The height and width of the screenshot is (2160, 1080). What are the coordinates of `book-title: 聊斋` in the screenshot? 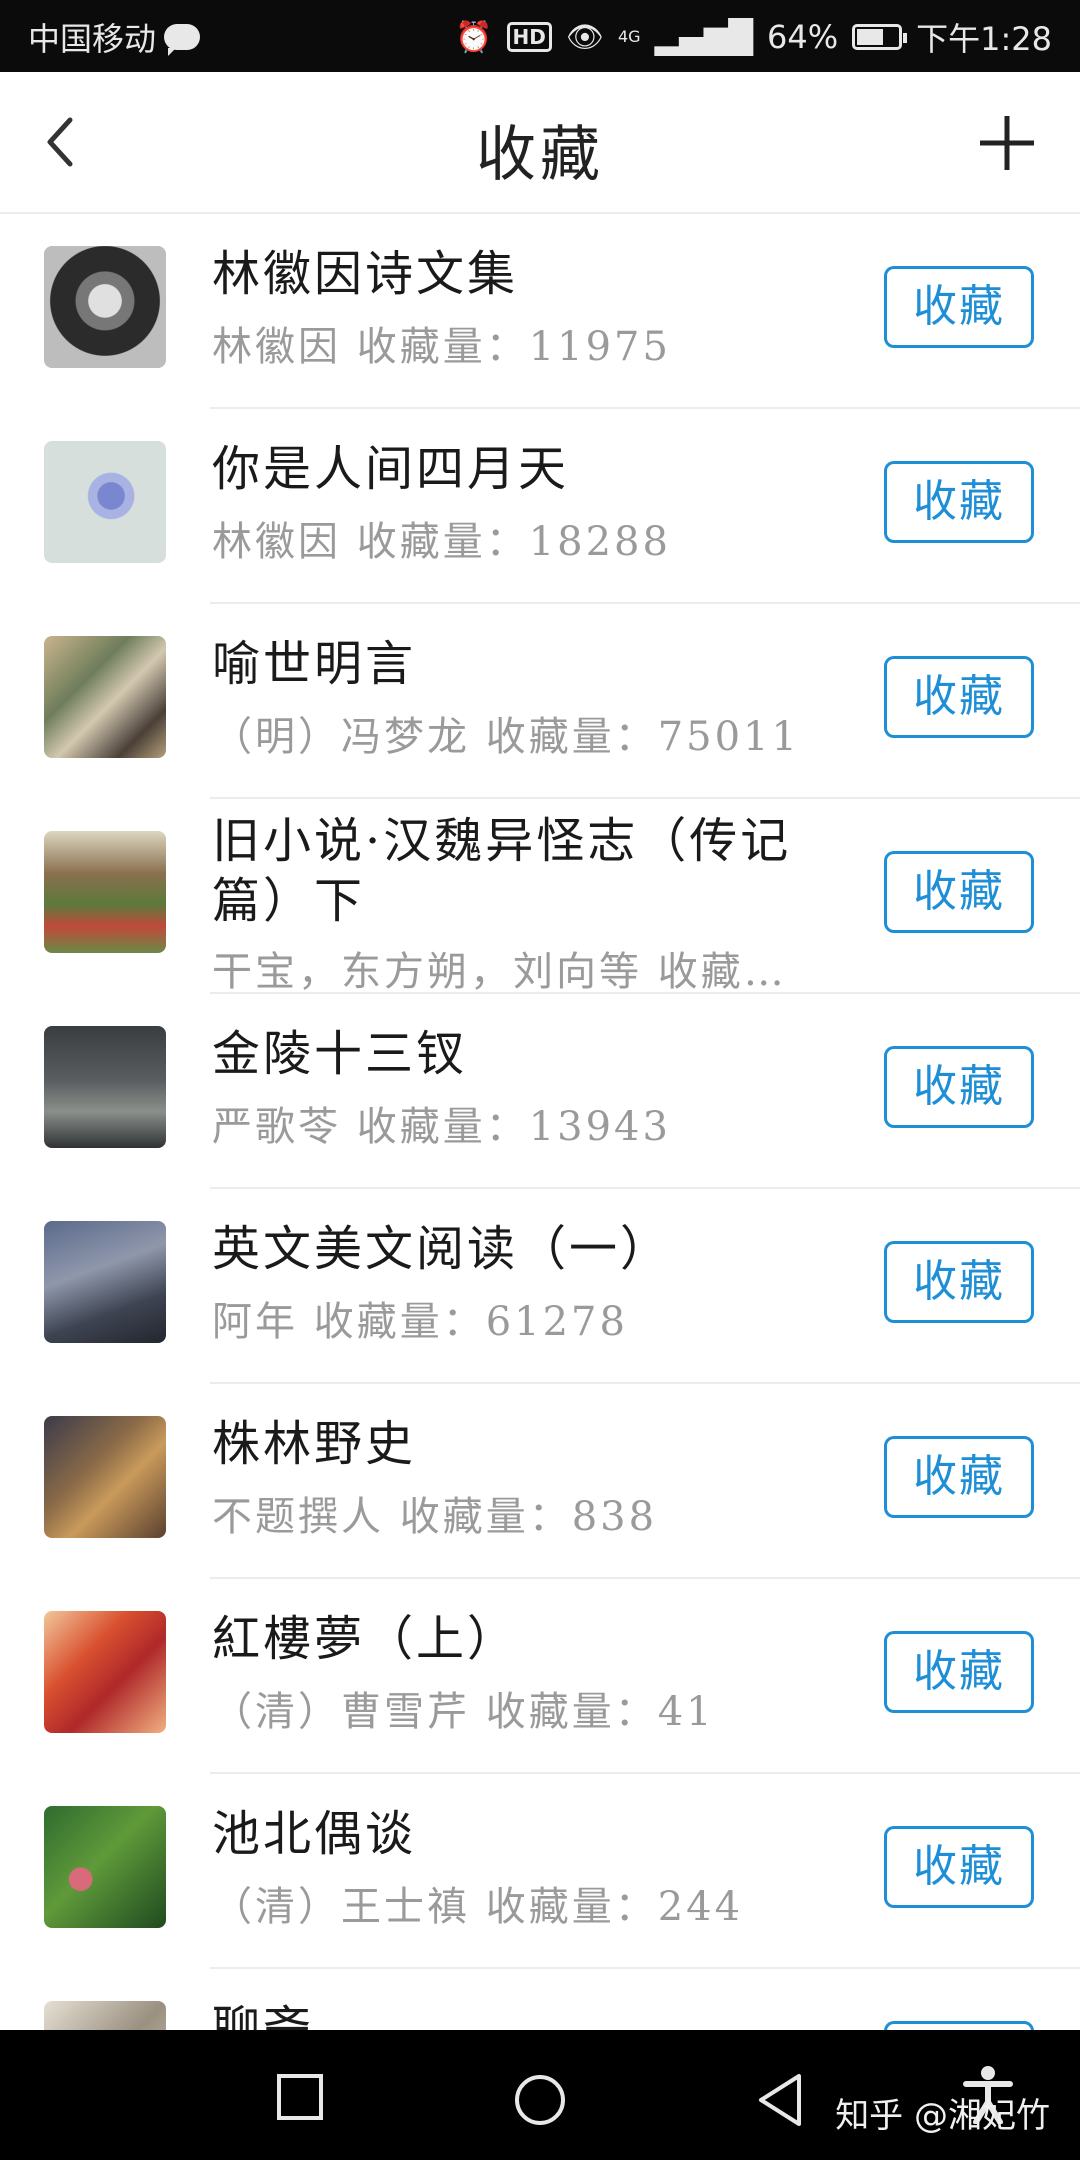 It's located at (263, 2015).